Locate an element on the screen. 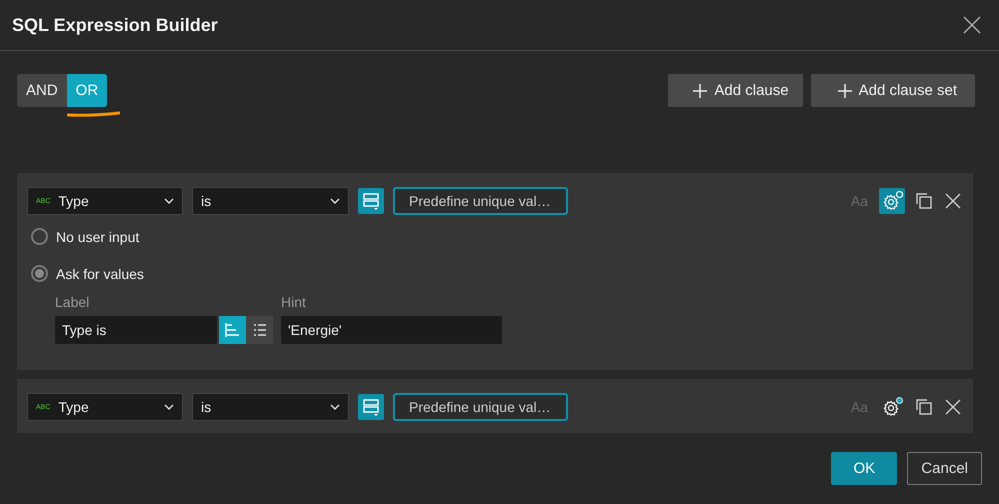  hint-input: 'Energie' is located at coordinates (391, 330).